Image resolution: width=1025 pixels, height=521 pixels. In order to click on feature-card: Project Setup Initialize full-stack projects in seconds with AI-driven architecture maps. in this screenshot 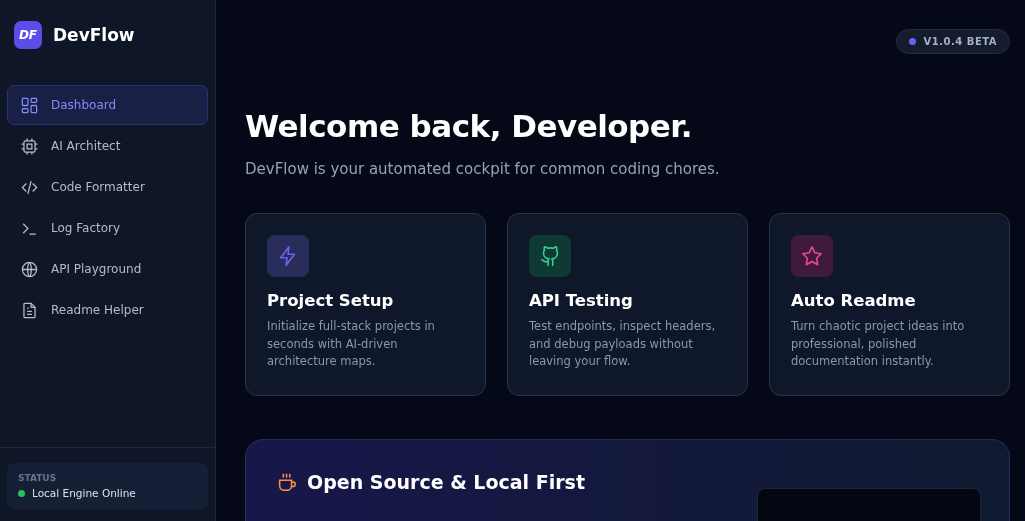, I will do `click(365, 304)`.